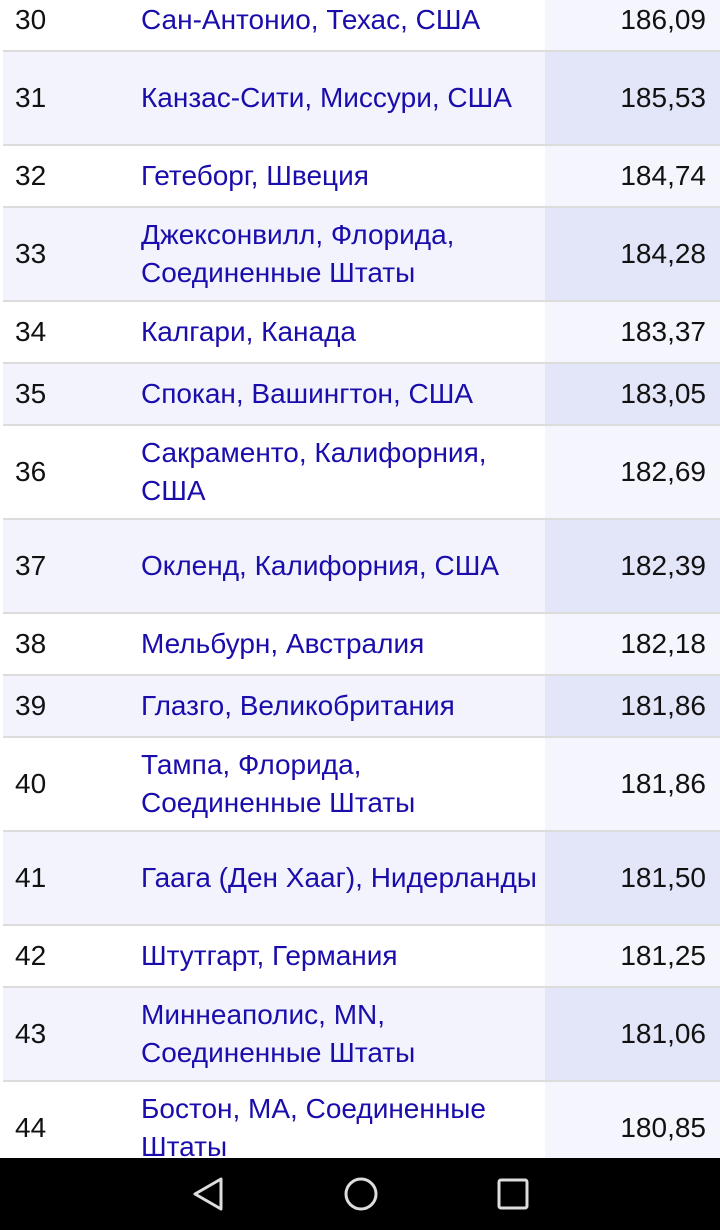  Describe the element at coordinates (31, 331) in the screenshot. I see `rank-cell: 34` at that location.